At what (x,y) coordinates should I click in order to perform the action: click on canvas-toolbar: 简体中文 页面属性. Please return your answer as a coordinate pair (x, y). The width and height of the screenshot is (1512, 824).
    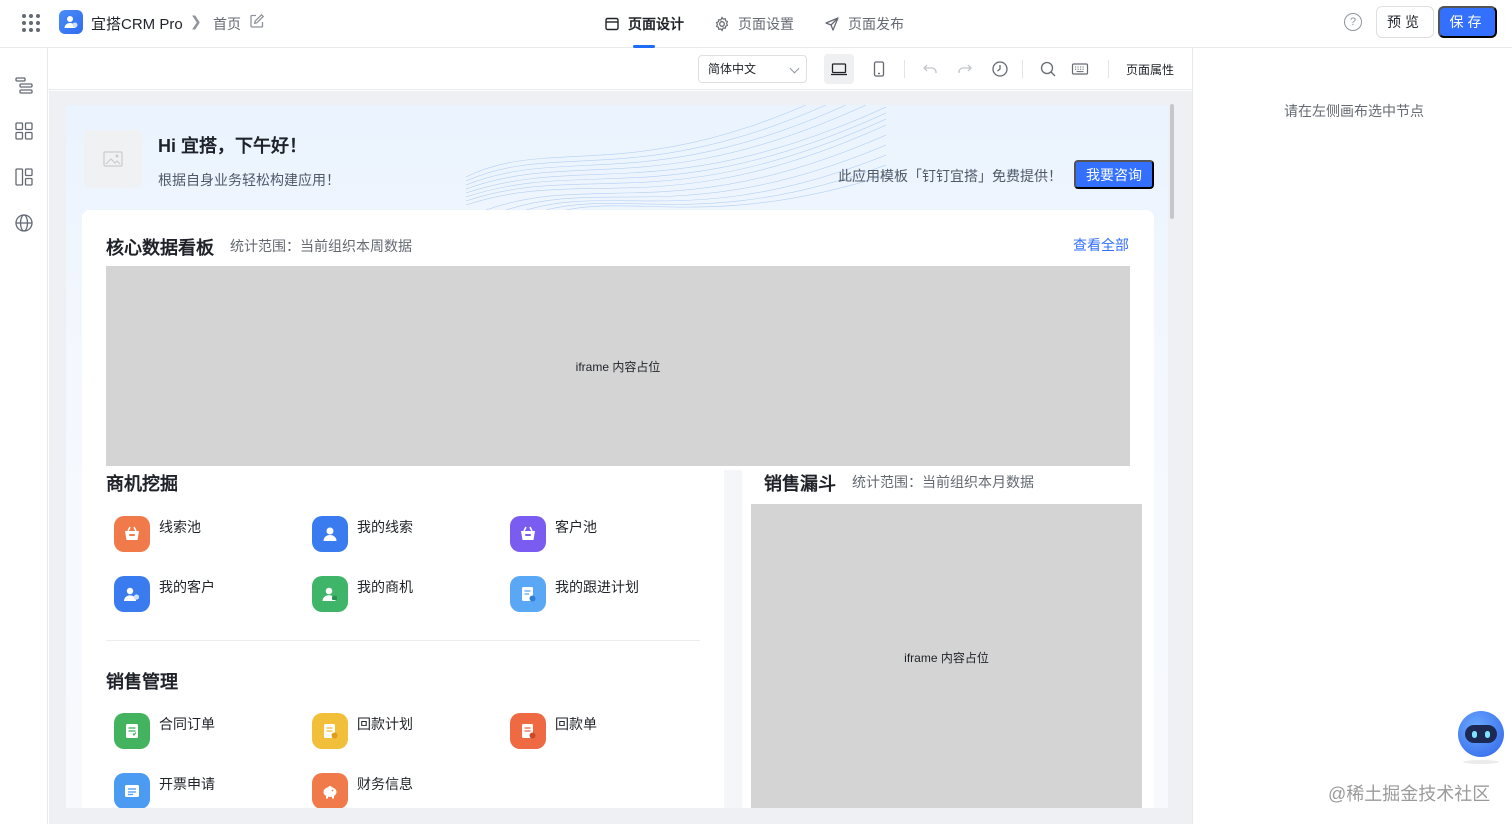
    Looking at the image, I should click on (620, 69).